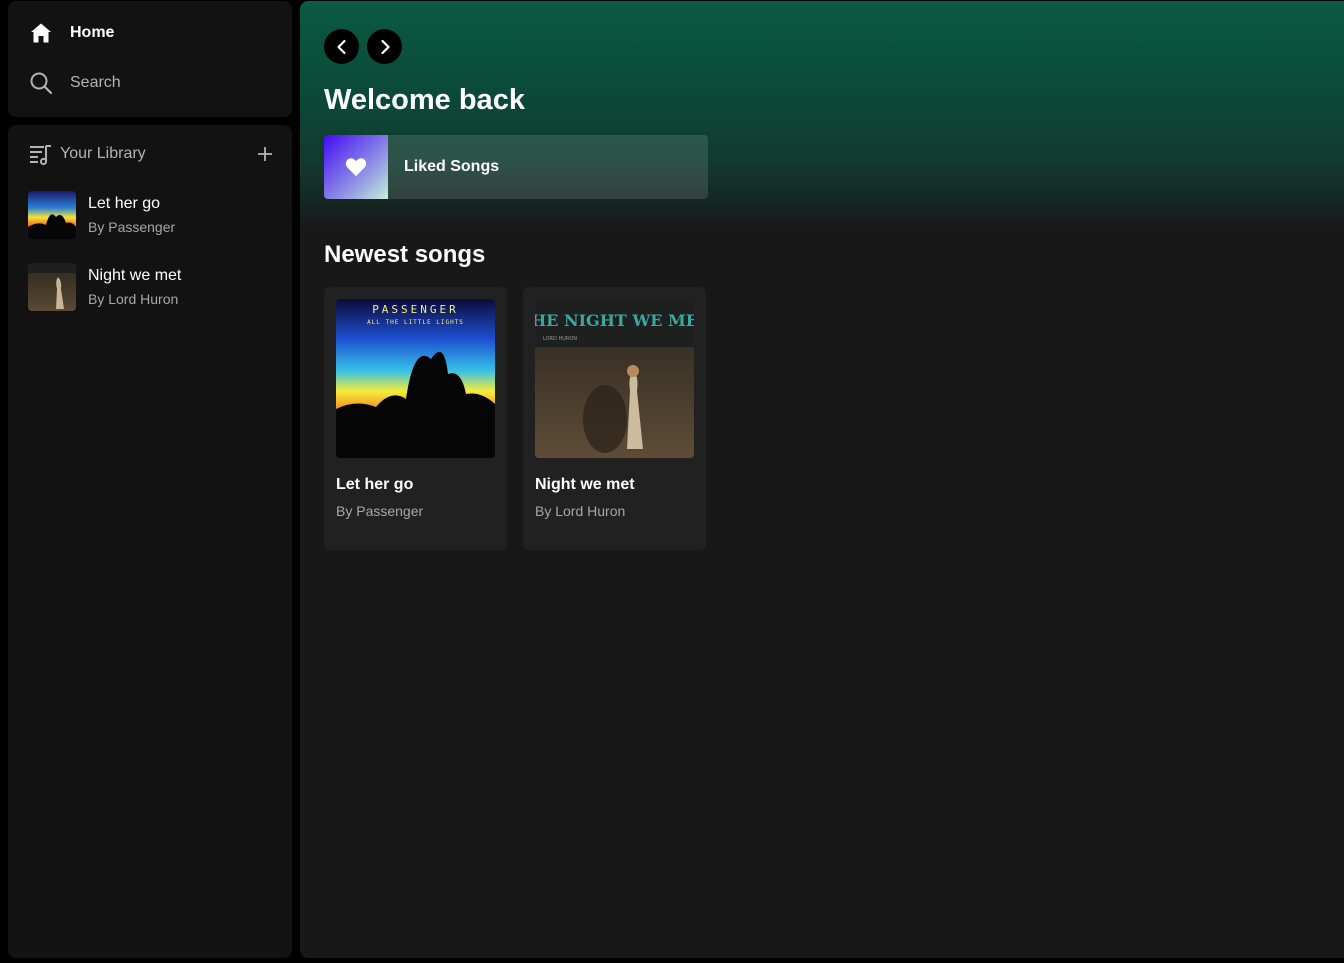  What do you see at coordinates (614, 320) in the screenshot?
I see `album-art-text: THE NIGHT WE MET` at bounding box center [614, 320].